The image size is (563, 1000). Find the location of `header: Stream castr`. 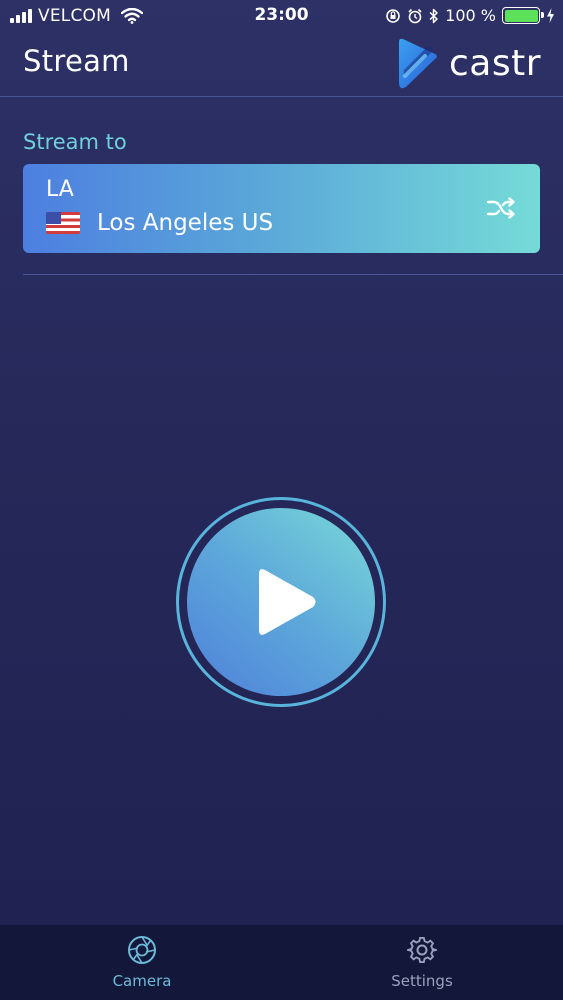

header: Stream castr is located at coordinates (281, 64).